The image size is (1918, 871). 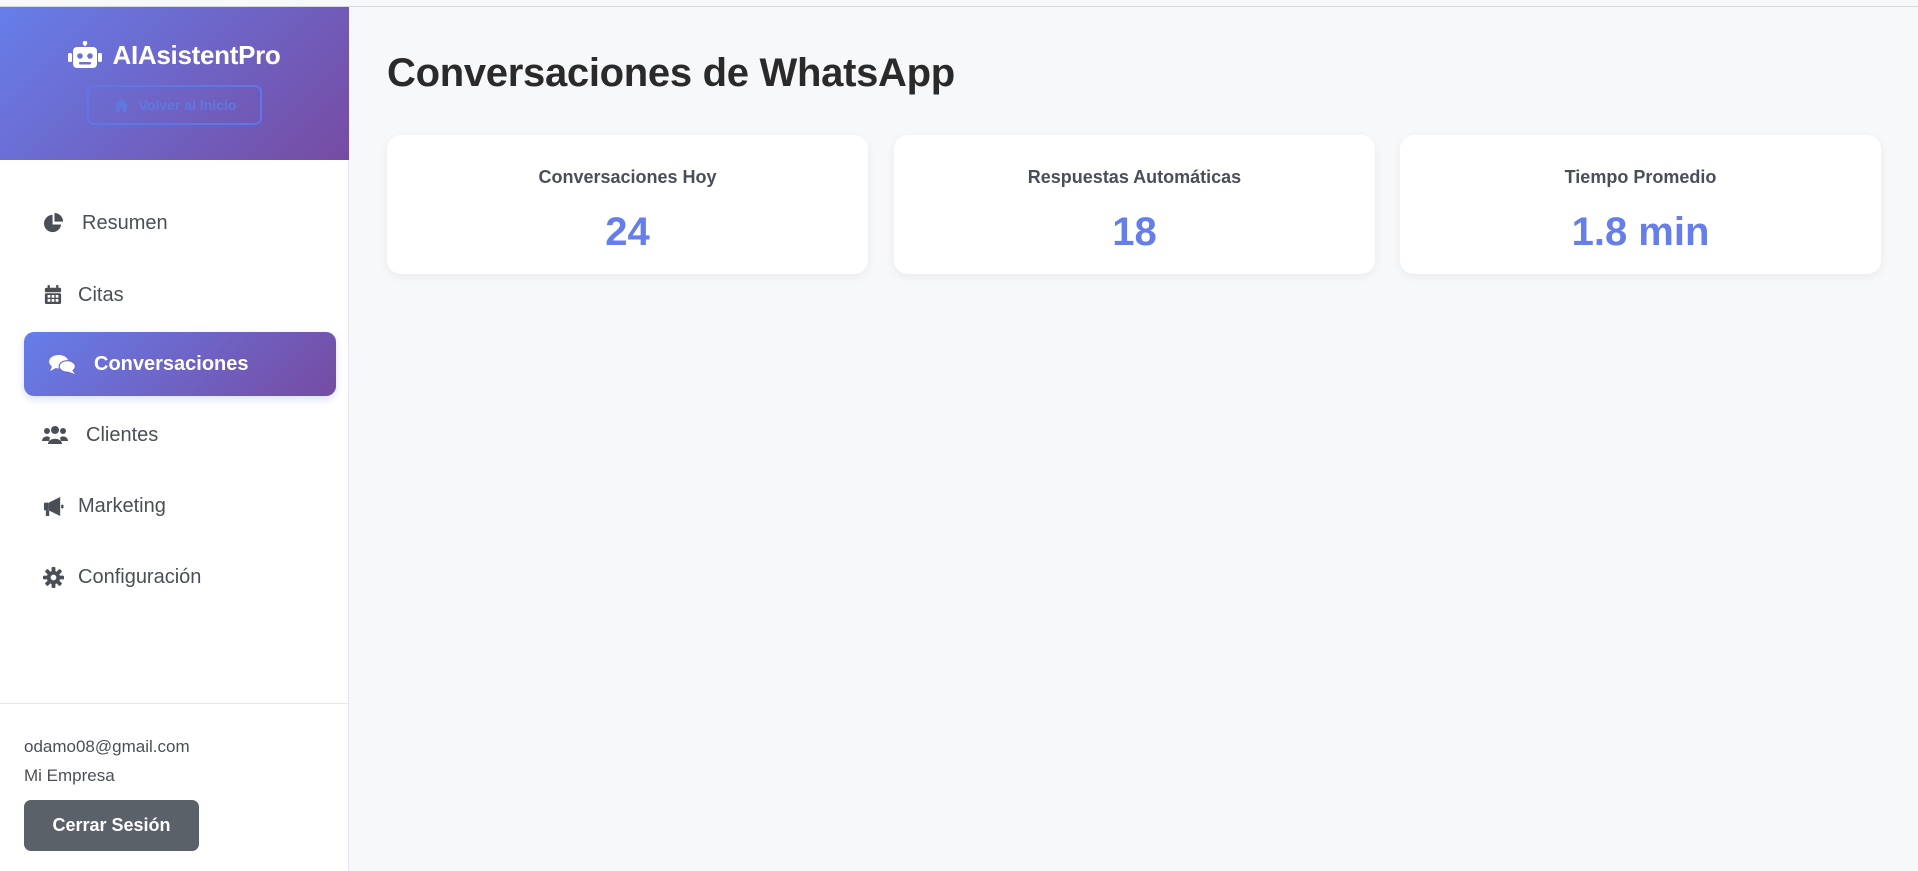 I want to click on sidebar-item-label: Configuración, so click(x=140, y=576).